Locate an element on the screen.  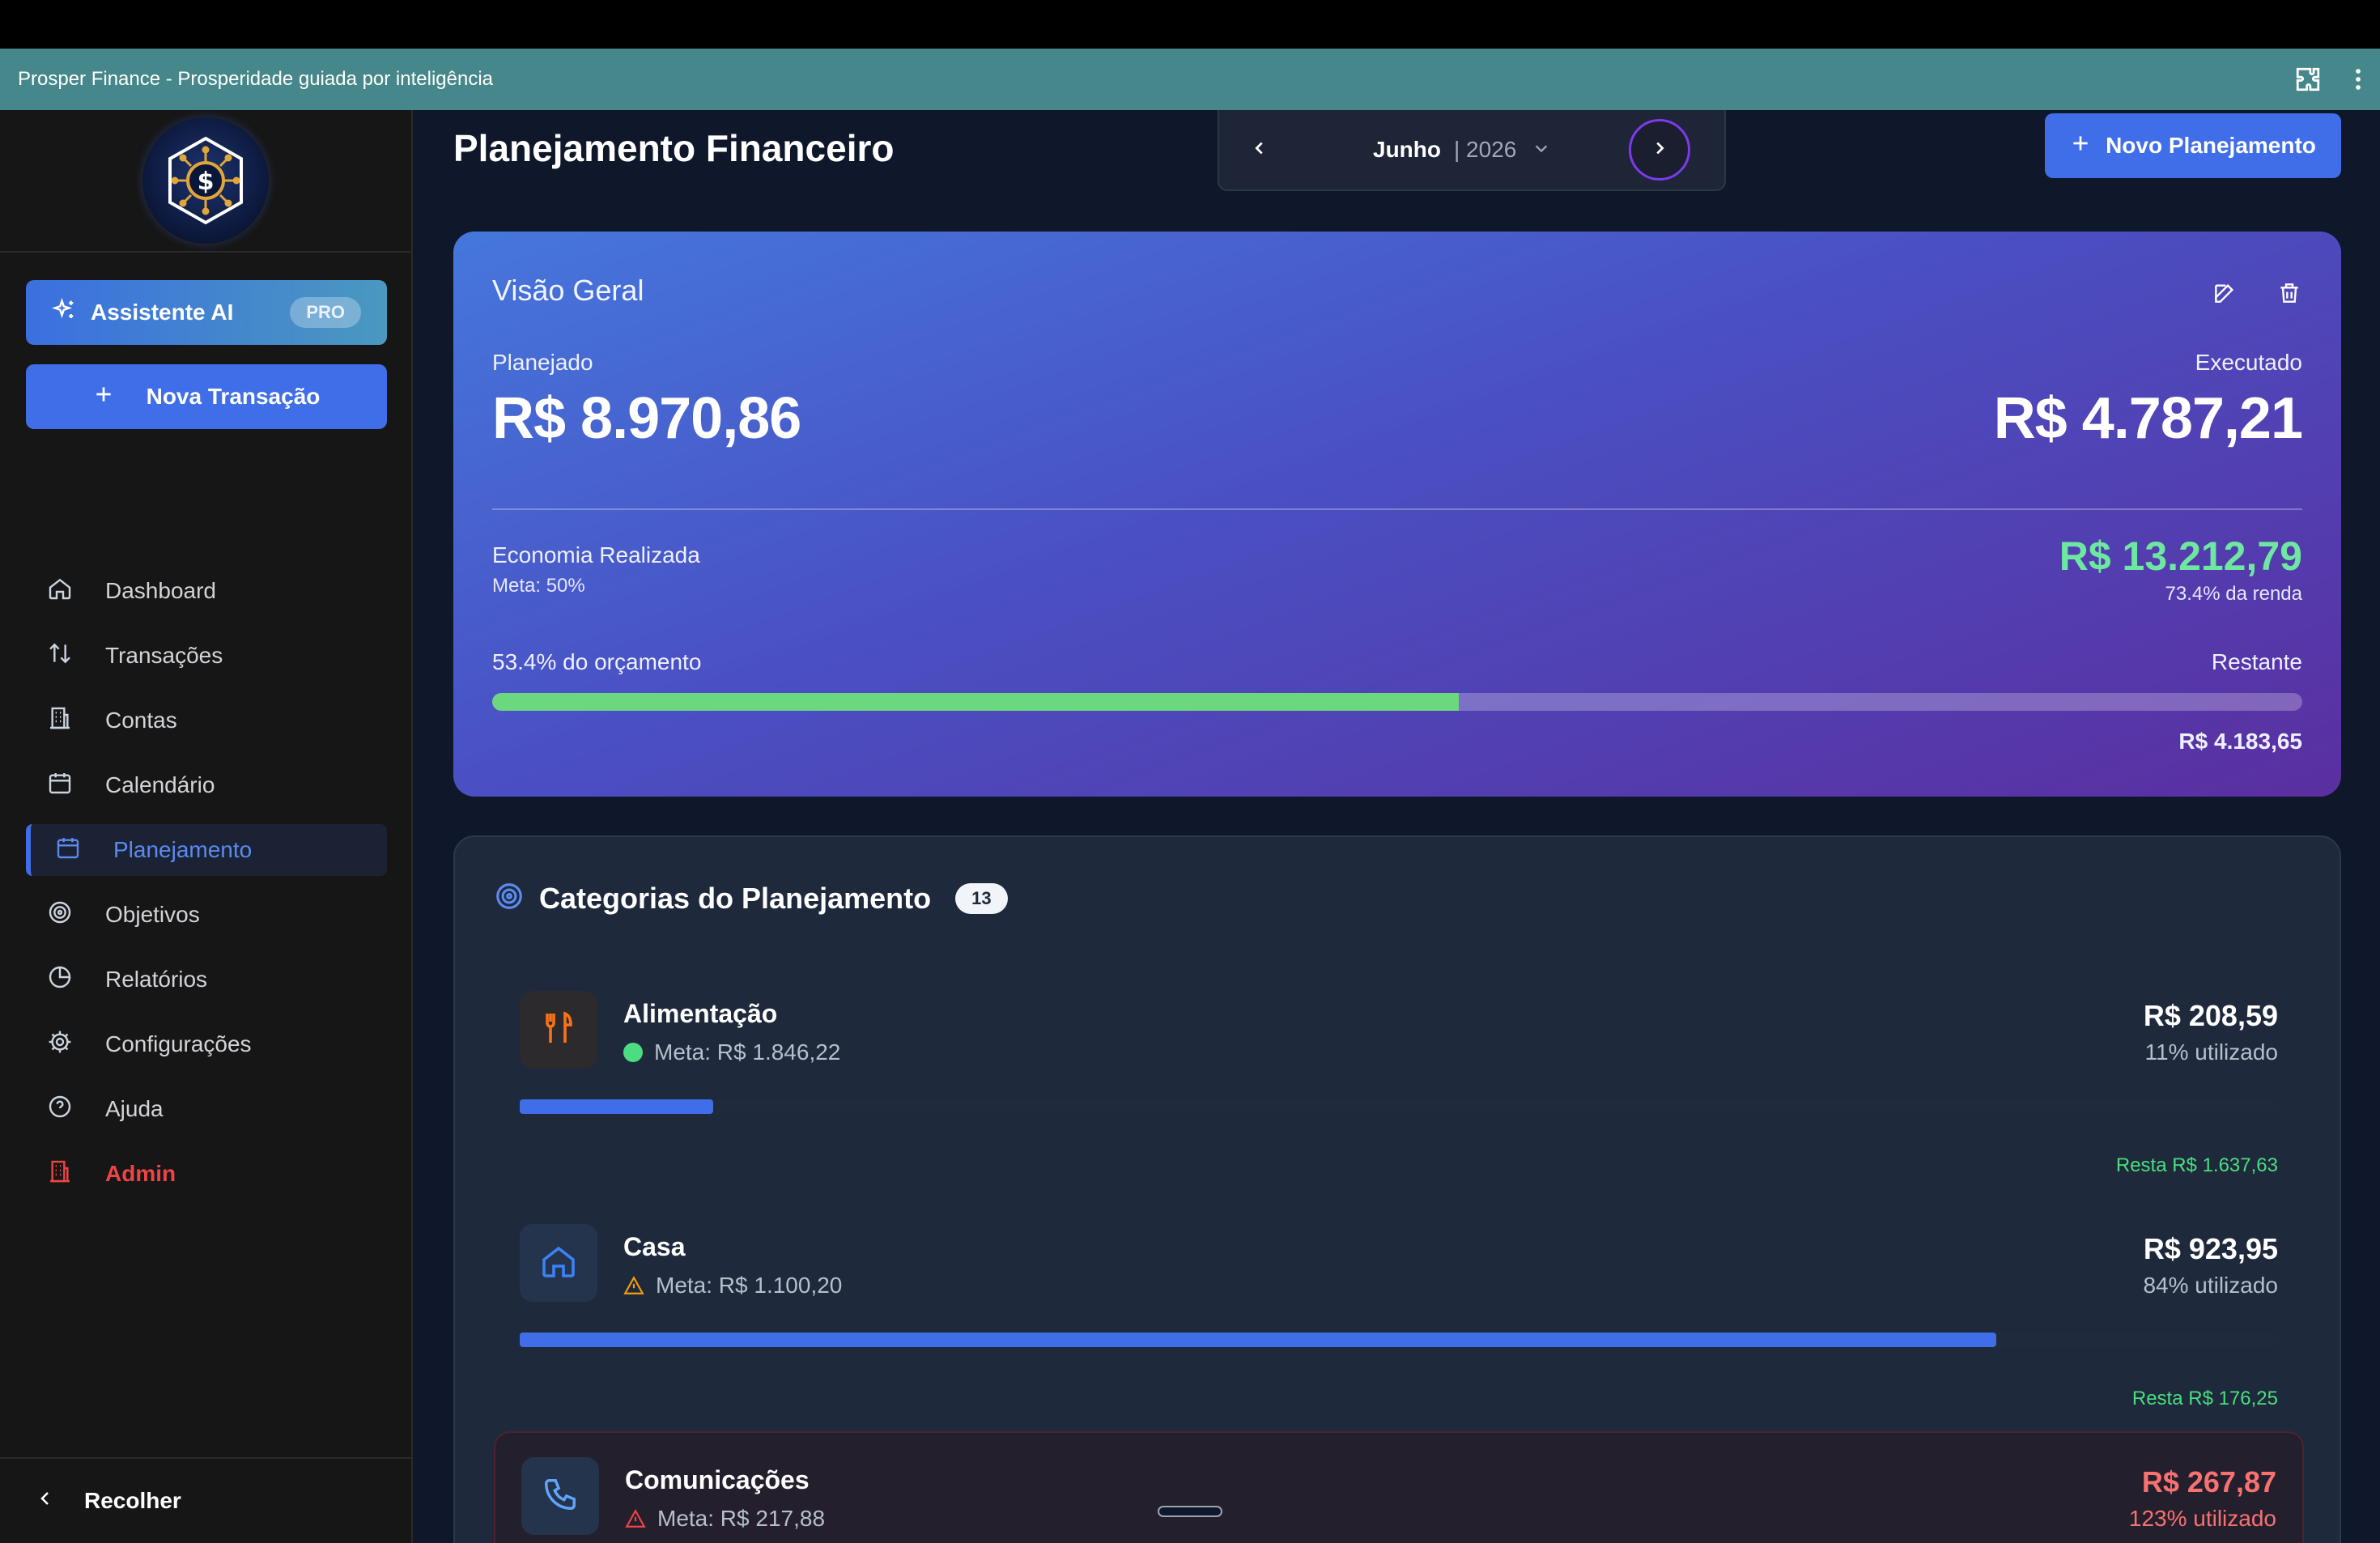
period-selector: Junho | 2026 is located at coordinates (1472, 150).